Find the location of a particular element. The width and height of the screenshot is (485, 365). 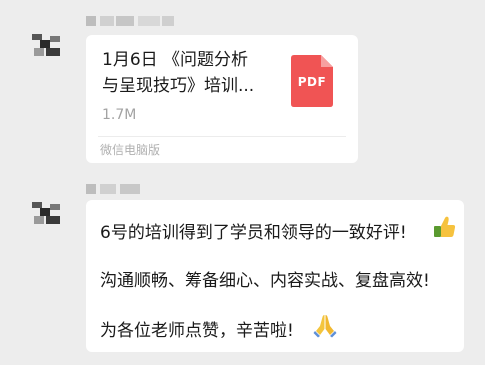

file-size: 1.7M is located at coordinates (119, 115).